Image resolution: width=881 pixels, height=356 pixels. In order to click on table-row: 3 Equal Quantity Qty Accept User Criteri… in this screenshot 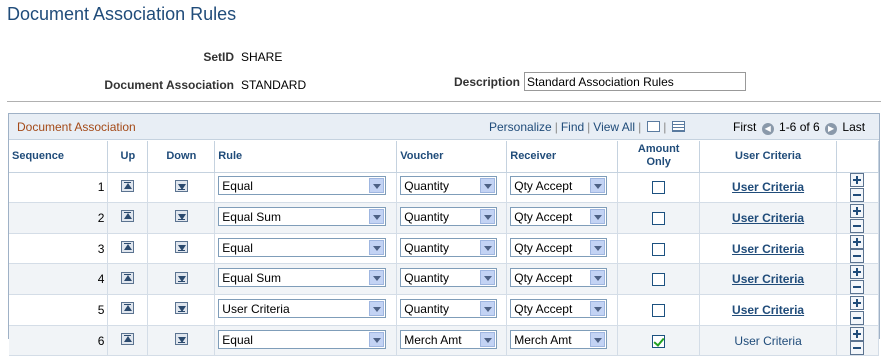, I will do `click(444, 249)`.